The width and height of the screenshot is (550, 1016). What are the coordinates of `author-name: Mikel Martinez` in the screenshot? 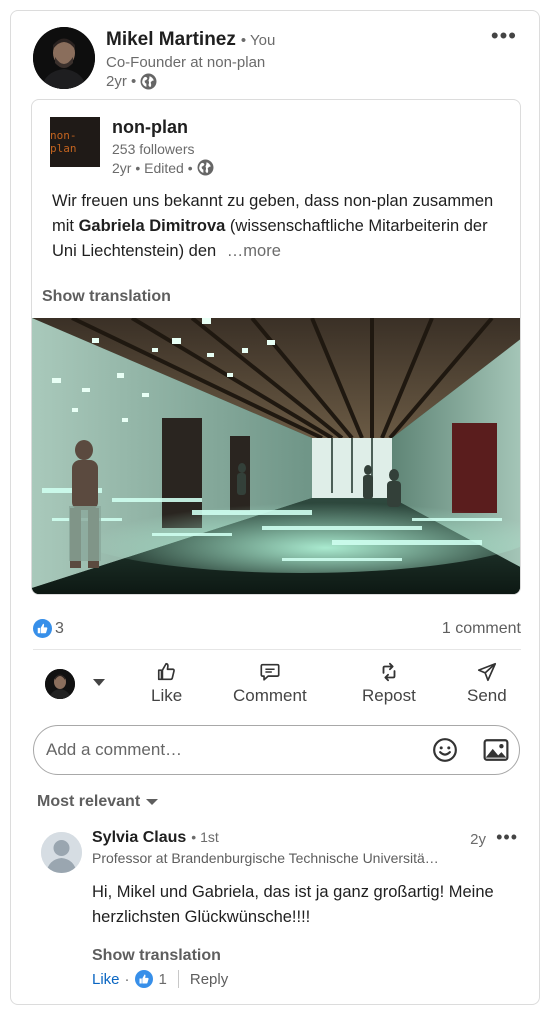 It's located at (171, 40).